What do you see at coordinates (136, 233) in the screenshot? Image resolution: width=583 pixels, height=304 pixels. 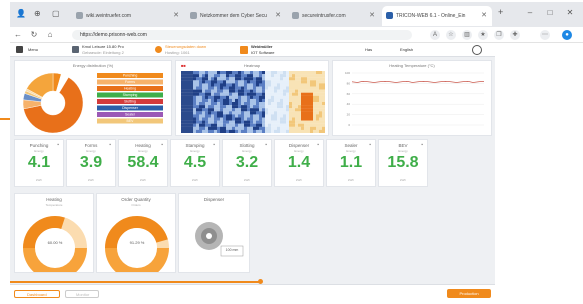 I see `gauge-order-quantity: Order Quantity Orders 91.29 %` at bounding box center [136, 233].